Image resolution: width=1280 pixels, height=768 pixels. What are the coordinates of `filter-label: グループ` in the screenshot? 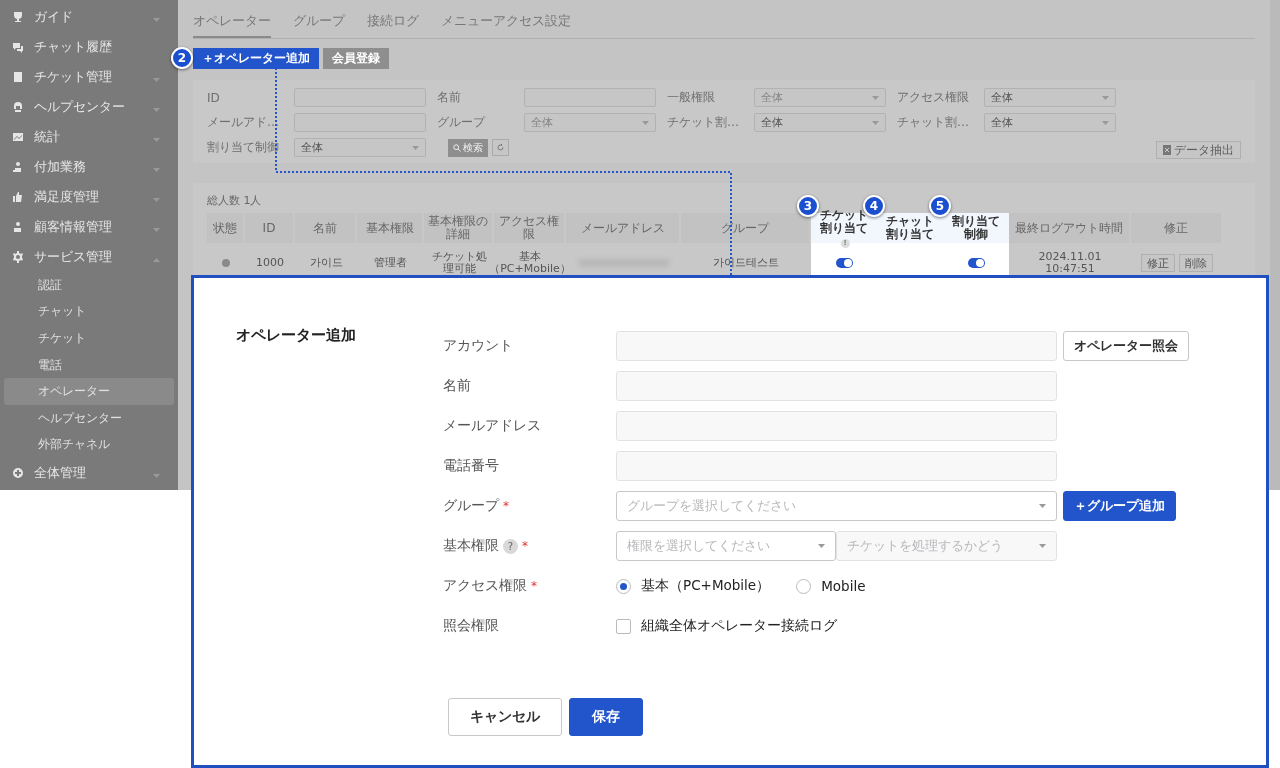 It's located at (462, 122).